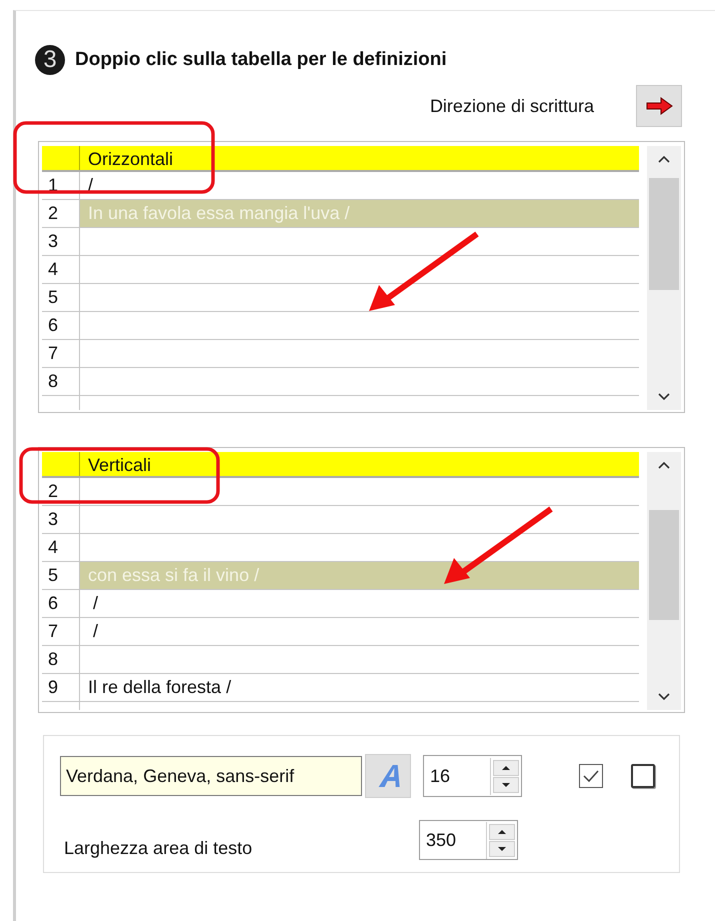 Image resolution: width=715 pixels, height=921 pixels. I want to click on row-number: 2, so click(61, 491).